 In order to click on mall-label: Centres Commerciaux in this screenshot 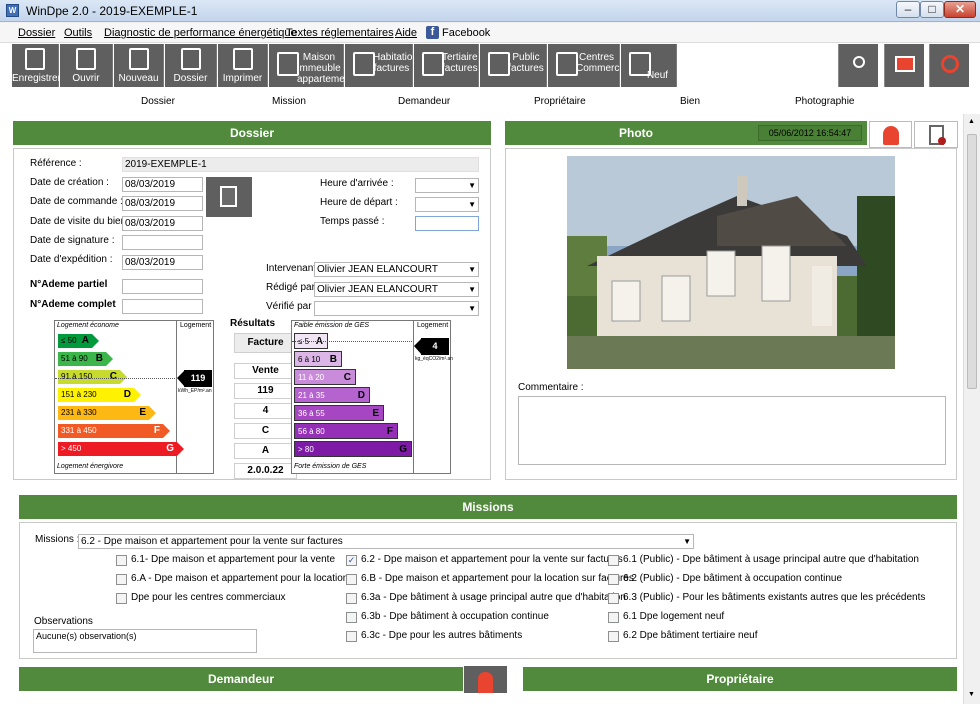, I will do `click(607, 63)`.